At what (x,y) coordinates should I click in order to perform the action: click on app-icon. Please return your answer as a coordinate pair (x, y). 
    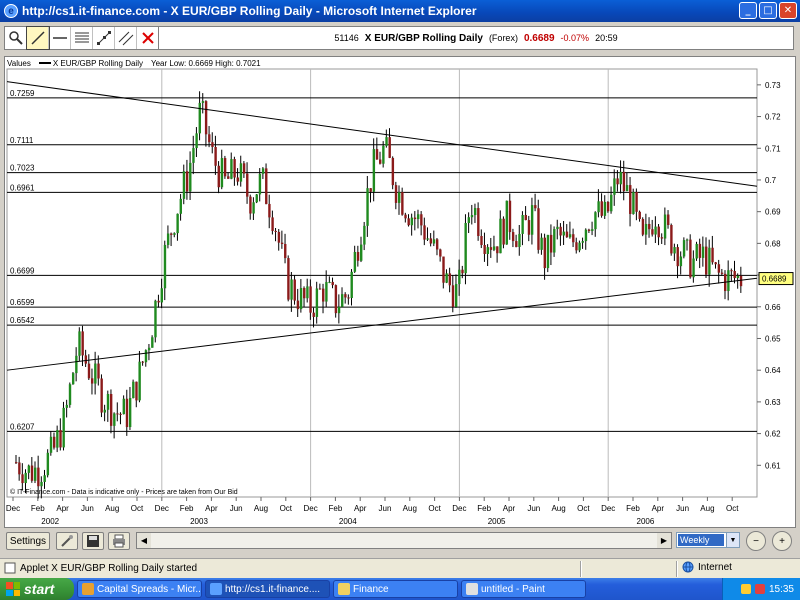
    Looking at the image, I should click on (216, 589).